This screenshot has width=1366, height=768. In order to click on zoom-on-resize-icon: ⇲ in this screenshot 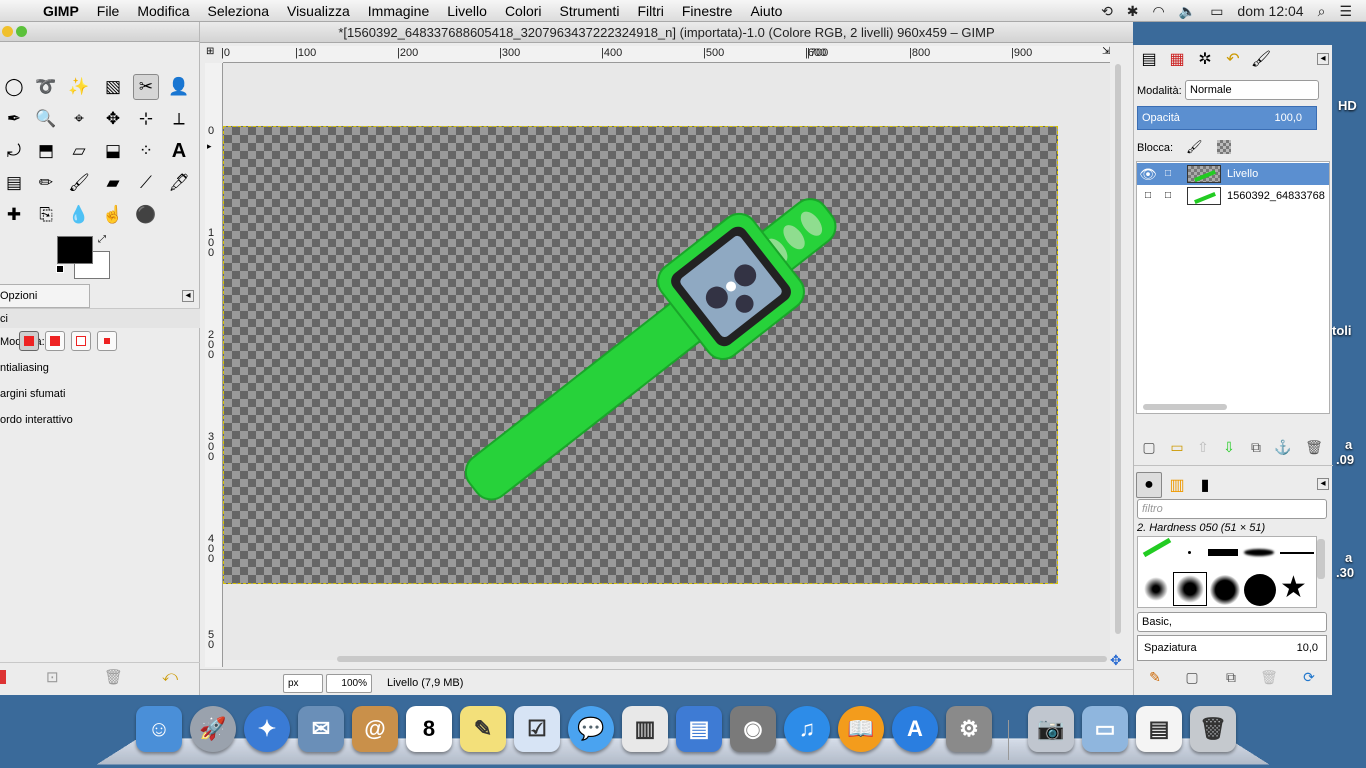, I will do `click(1106, 51)`.